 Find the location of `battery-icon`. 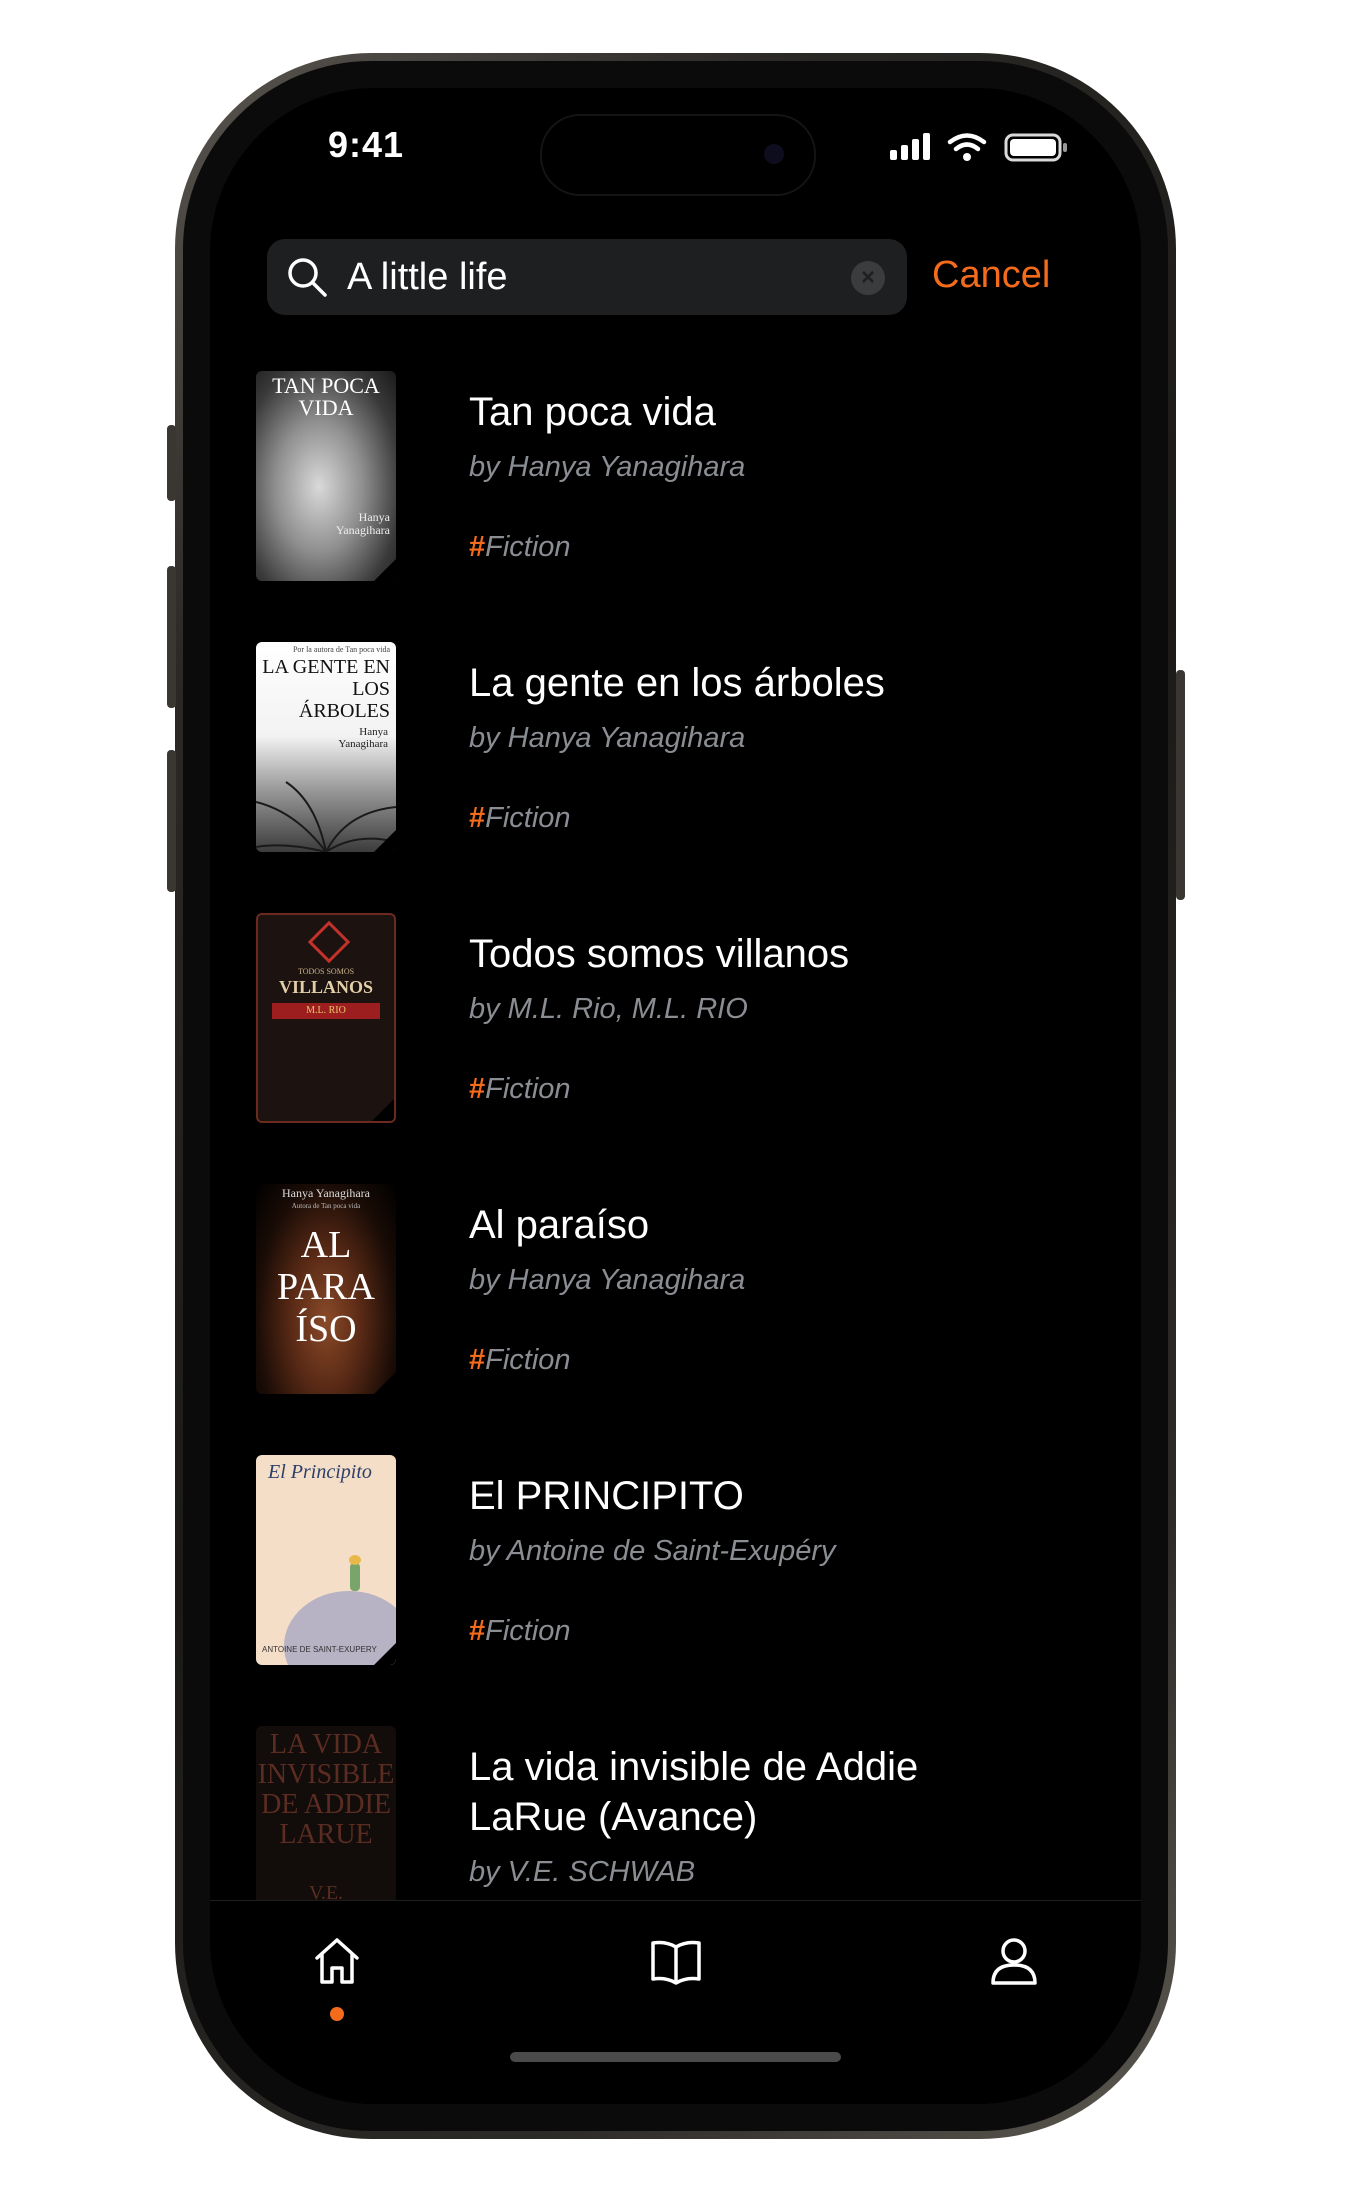

battery-icon is located at coordinates (1035, 147).